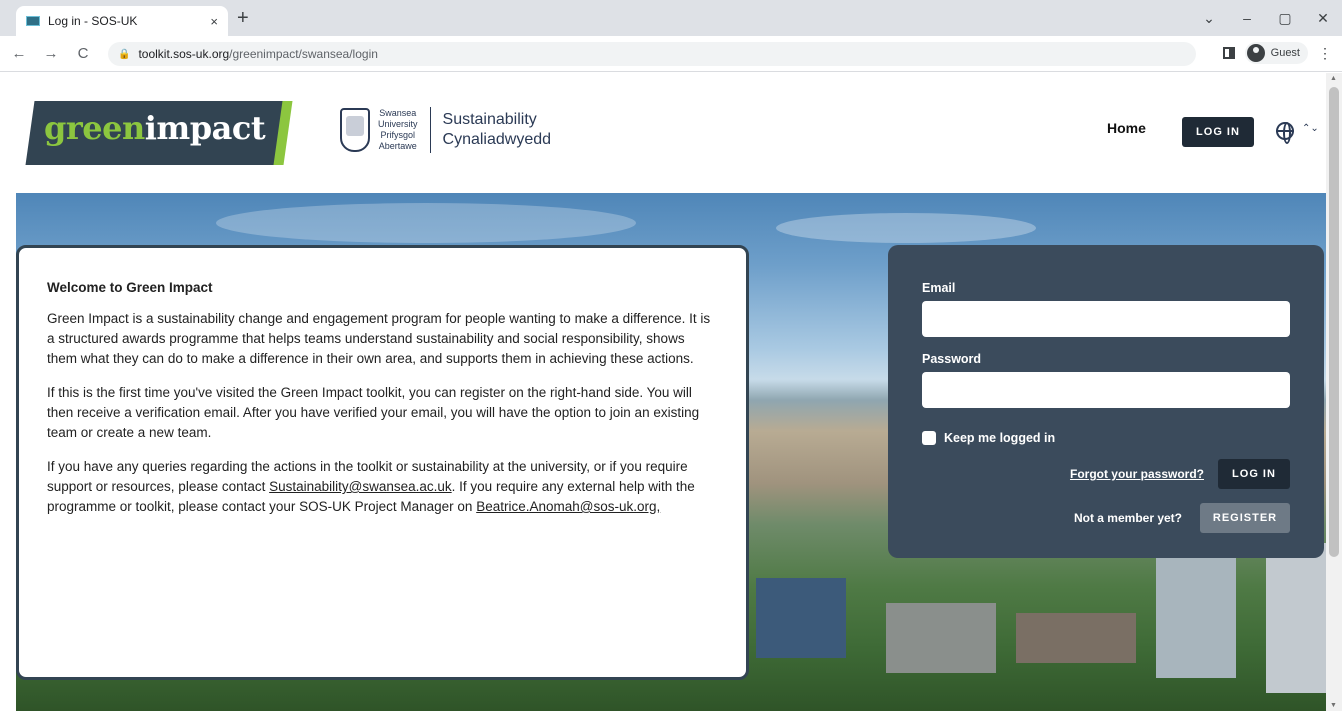 This screenshot has height=711, width=1342. What do you see at coordinates (1228, 53) in the screenshot?
I see `side-panel-icon` at bounding box center [1228, 53].